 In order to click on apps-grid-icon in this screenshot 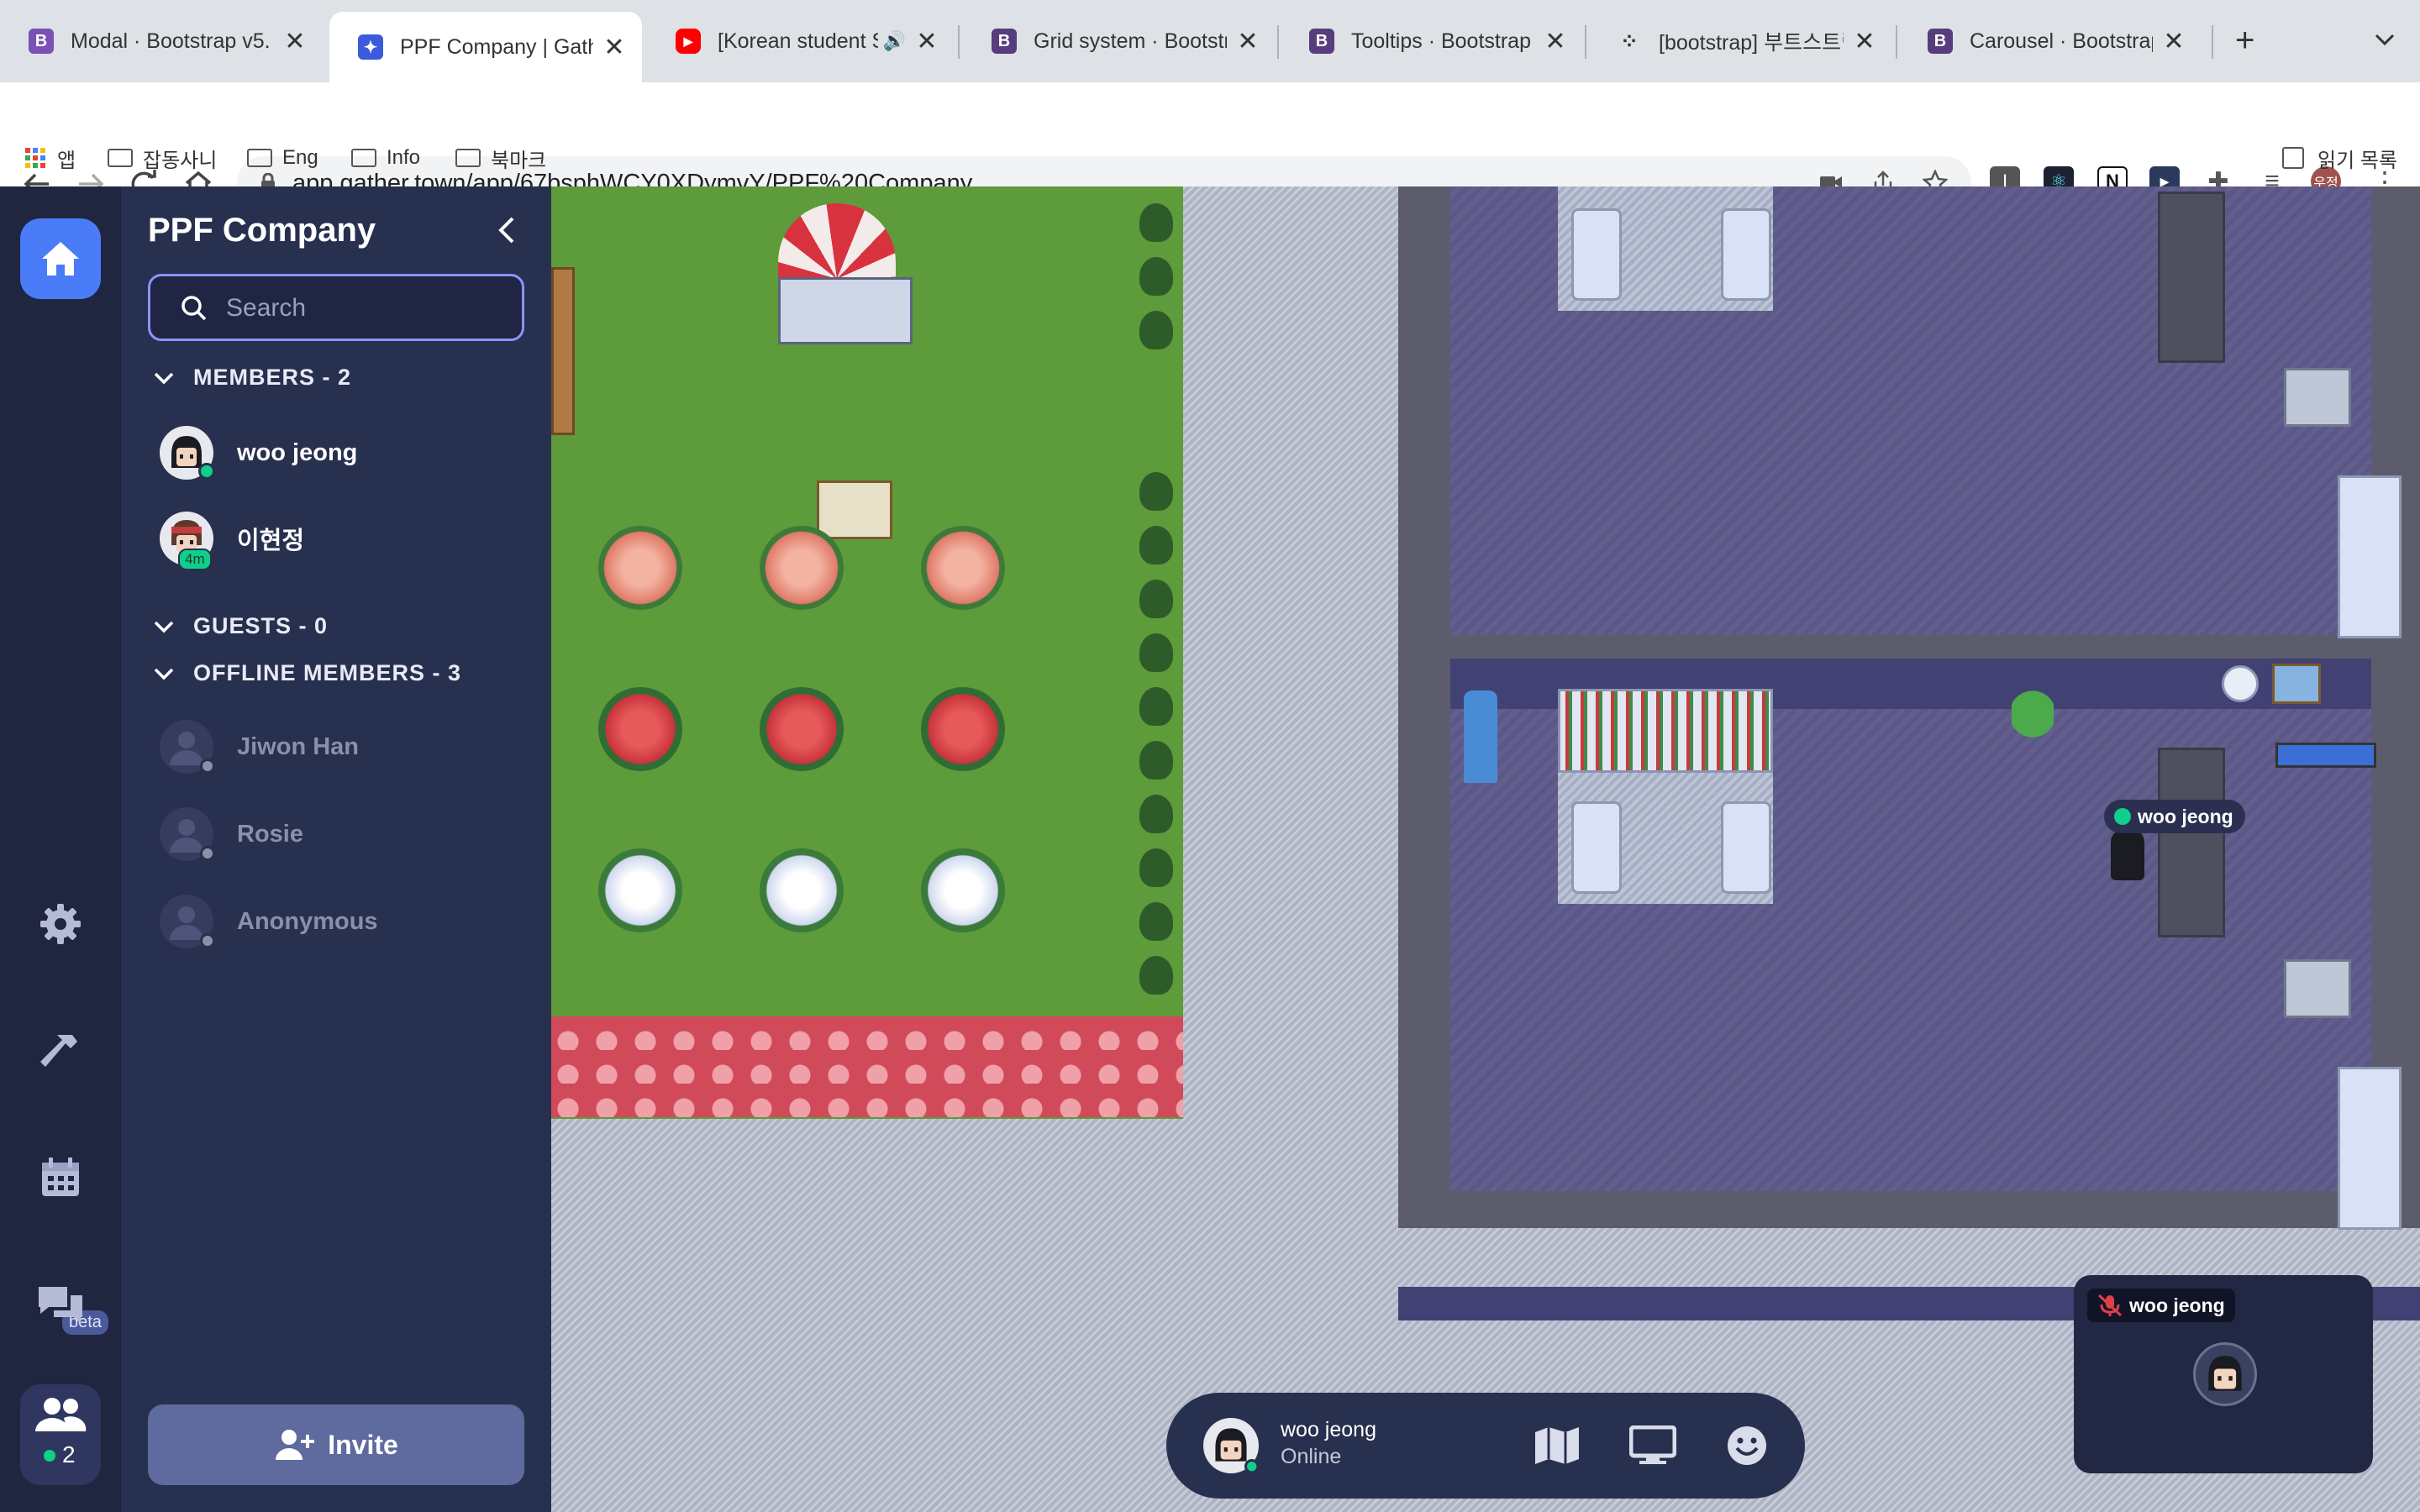, I will do `click(35, 158)`.